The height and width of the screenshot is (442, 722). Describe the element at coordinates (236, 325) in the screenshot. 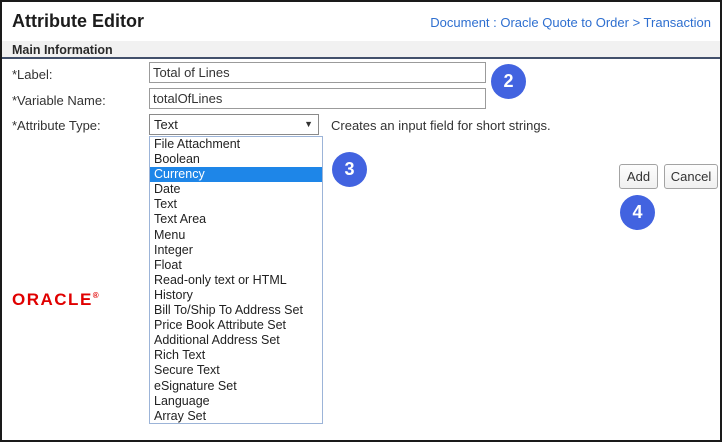

I see `dropdown-option: Price Book Attribute Set` at that location.